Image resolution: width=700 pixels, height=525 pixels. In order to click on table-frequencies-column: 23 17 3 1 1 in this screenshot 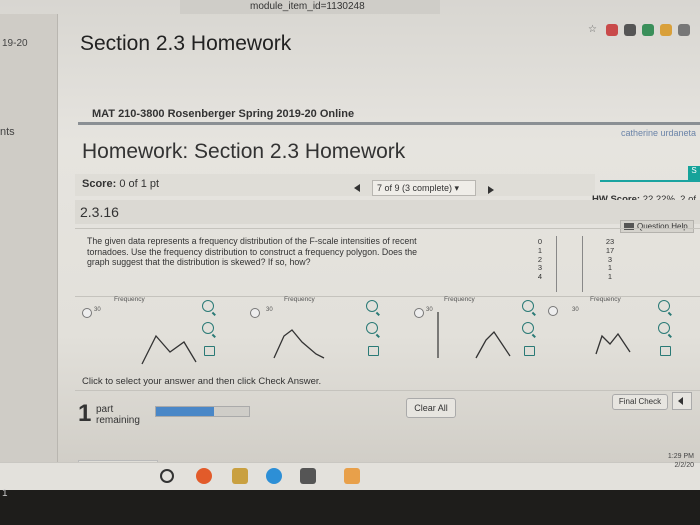, I will do `click(610, 259)`.